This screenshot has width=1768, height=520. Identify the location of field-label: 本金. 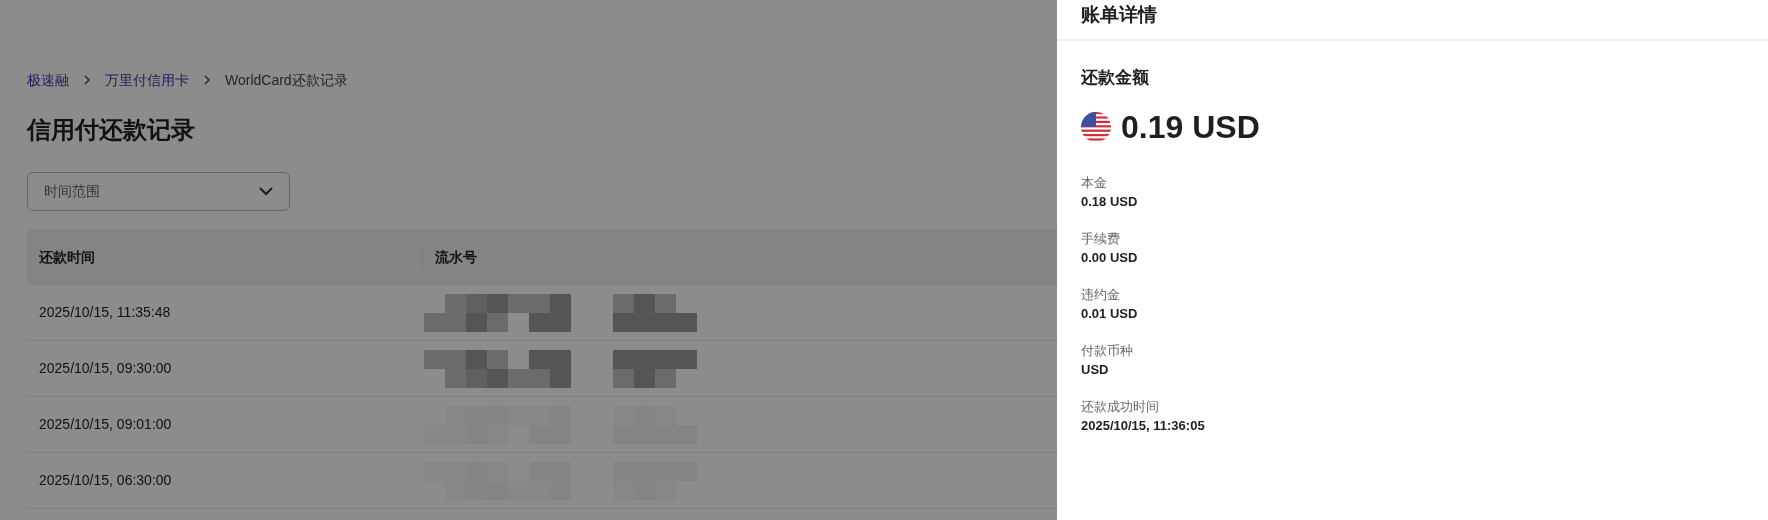
(1094, 182).